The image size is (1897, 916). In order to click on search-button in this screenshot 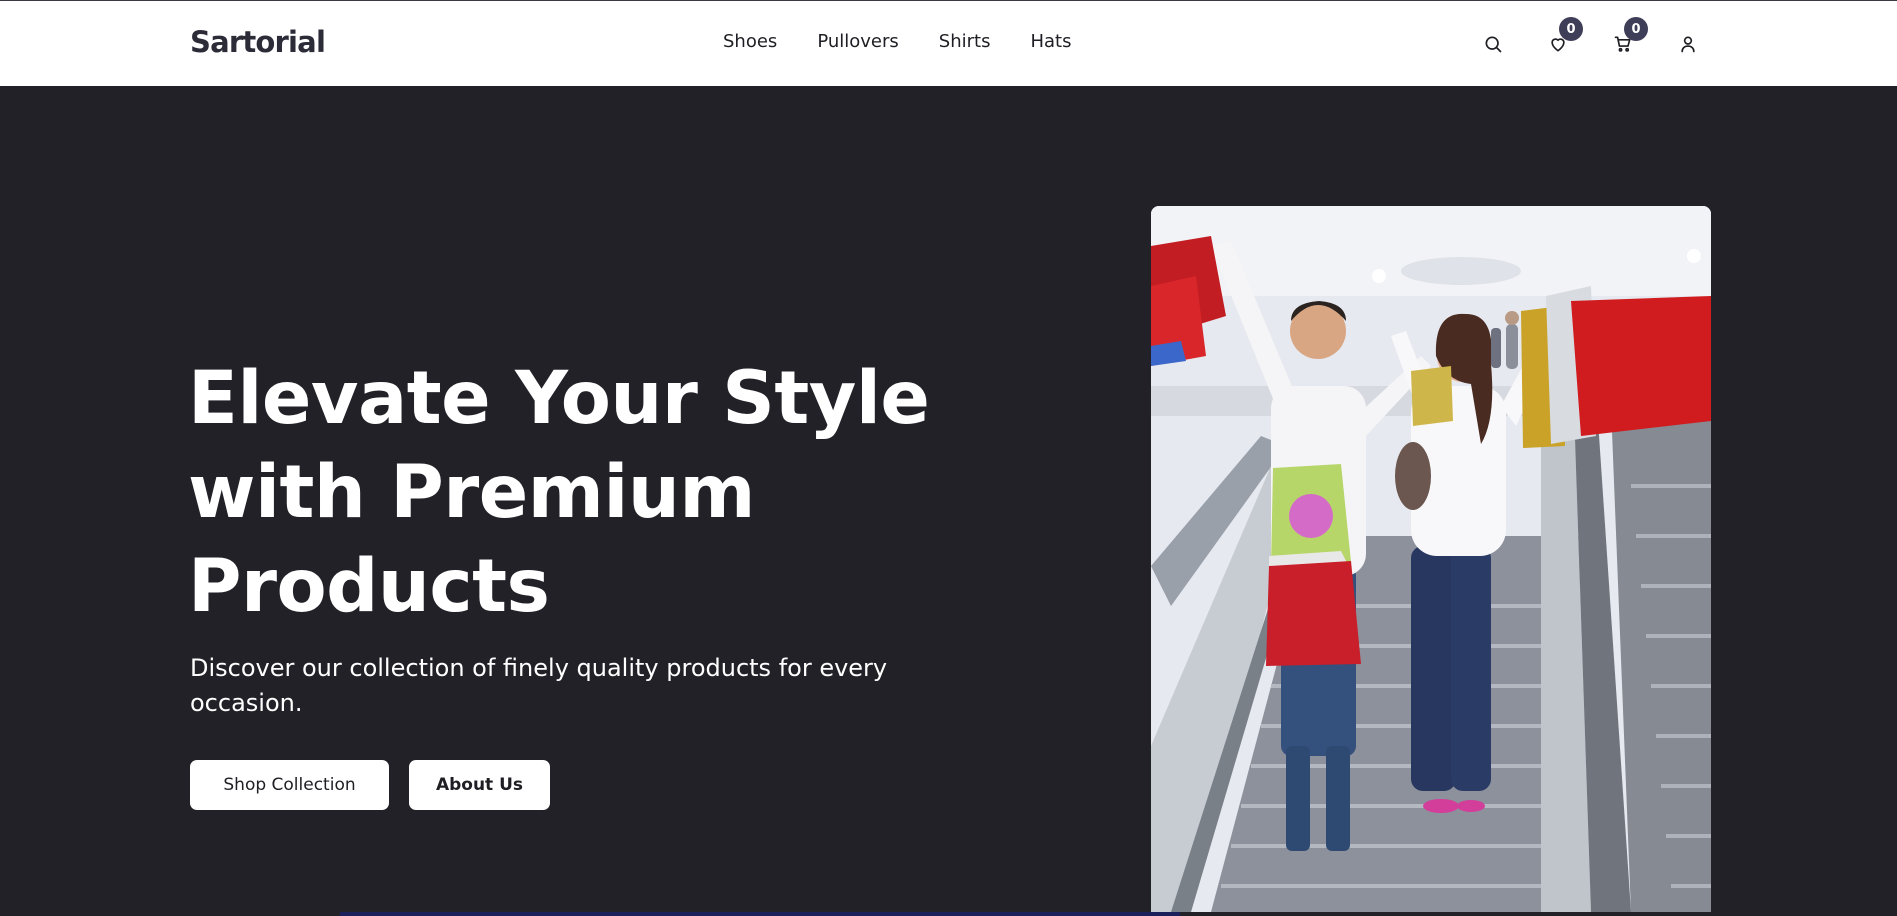, I will do `click(1493, 44)`.